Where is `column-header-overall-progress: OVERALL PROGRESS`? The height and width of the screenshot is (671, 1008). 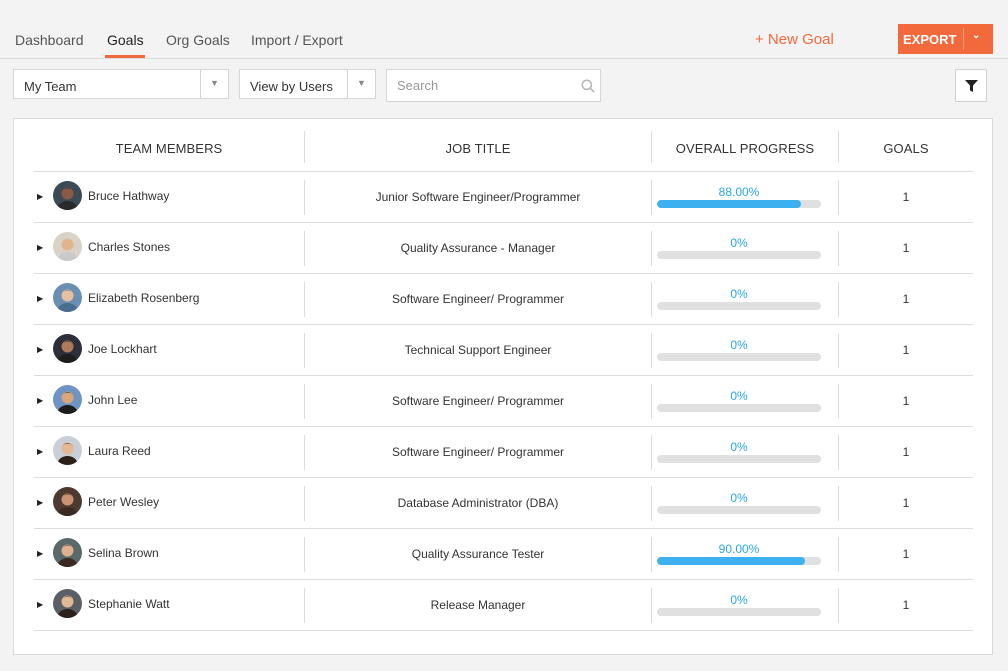
column-header-overall-progress: OVERALL PROGRESS is located at coordinates (745, 148).